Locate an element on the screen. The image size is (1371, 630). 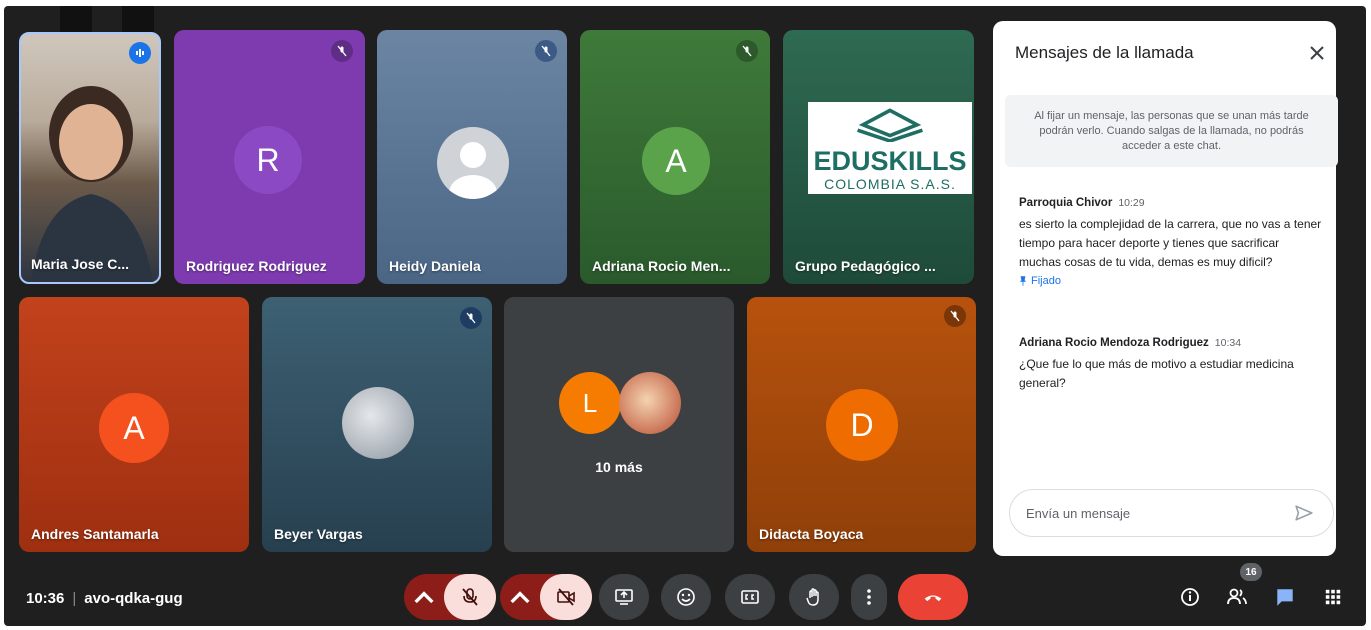
raise-hand-icon is located at coordinates (812, 597).